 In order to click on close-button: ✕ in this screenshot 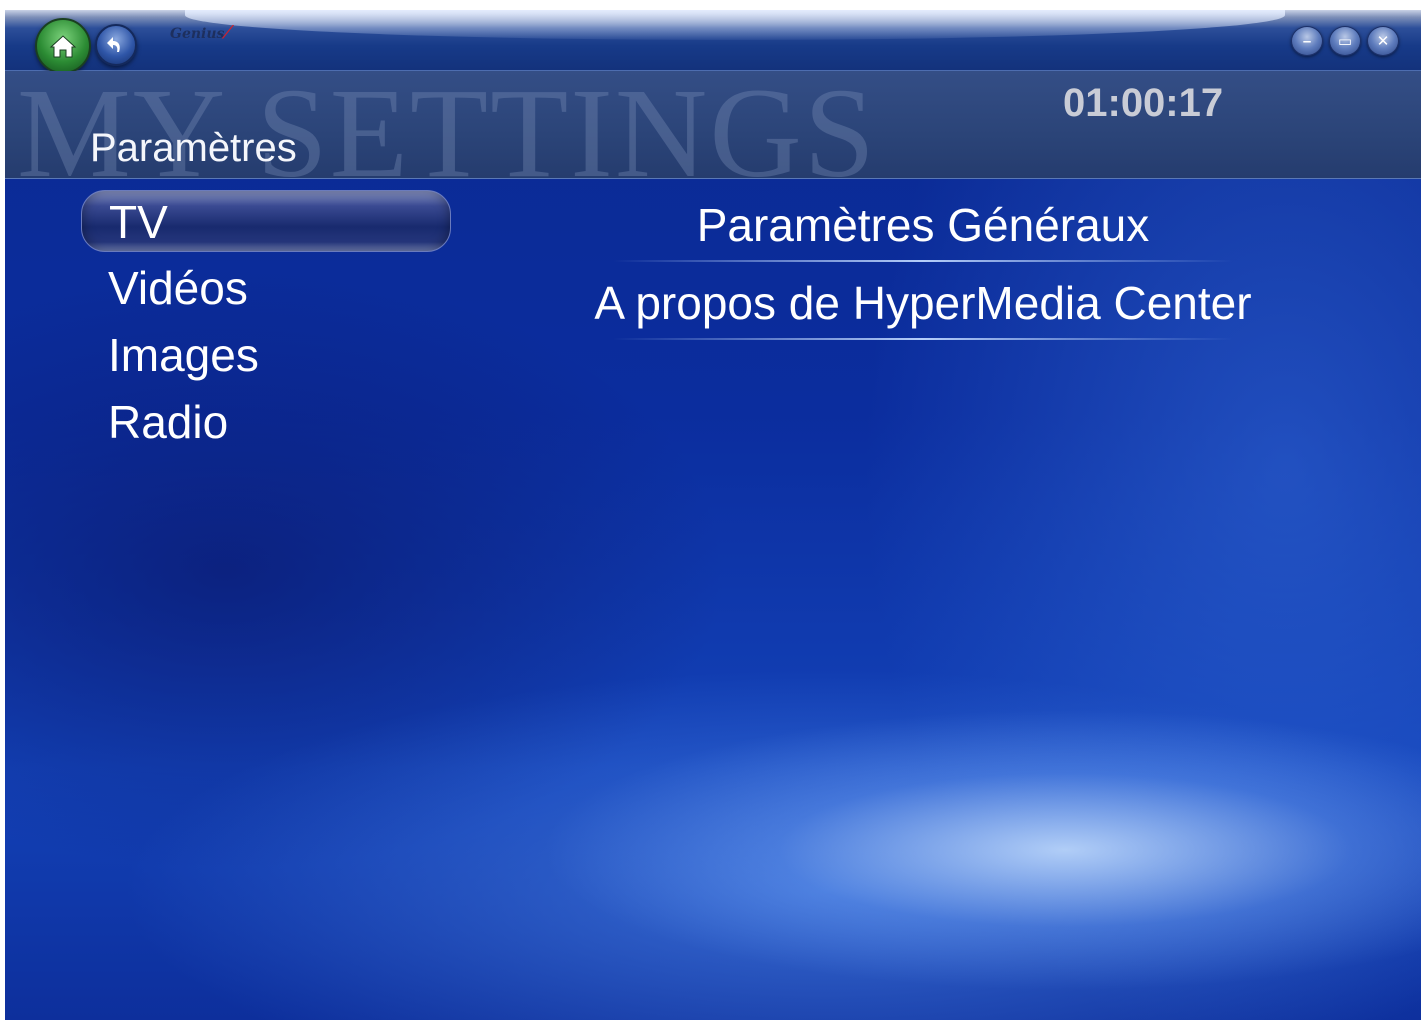, I will do `click(1383, 41)`.